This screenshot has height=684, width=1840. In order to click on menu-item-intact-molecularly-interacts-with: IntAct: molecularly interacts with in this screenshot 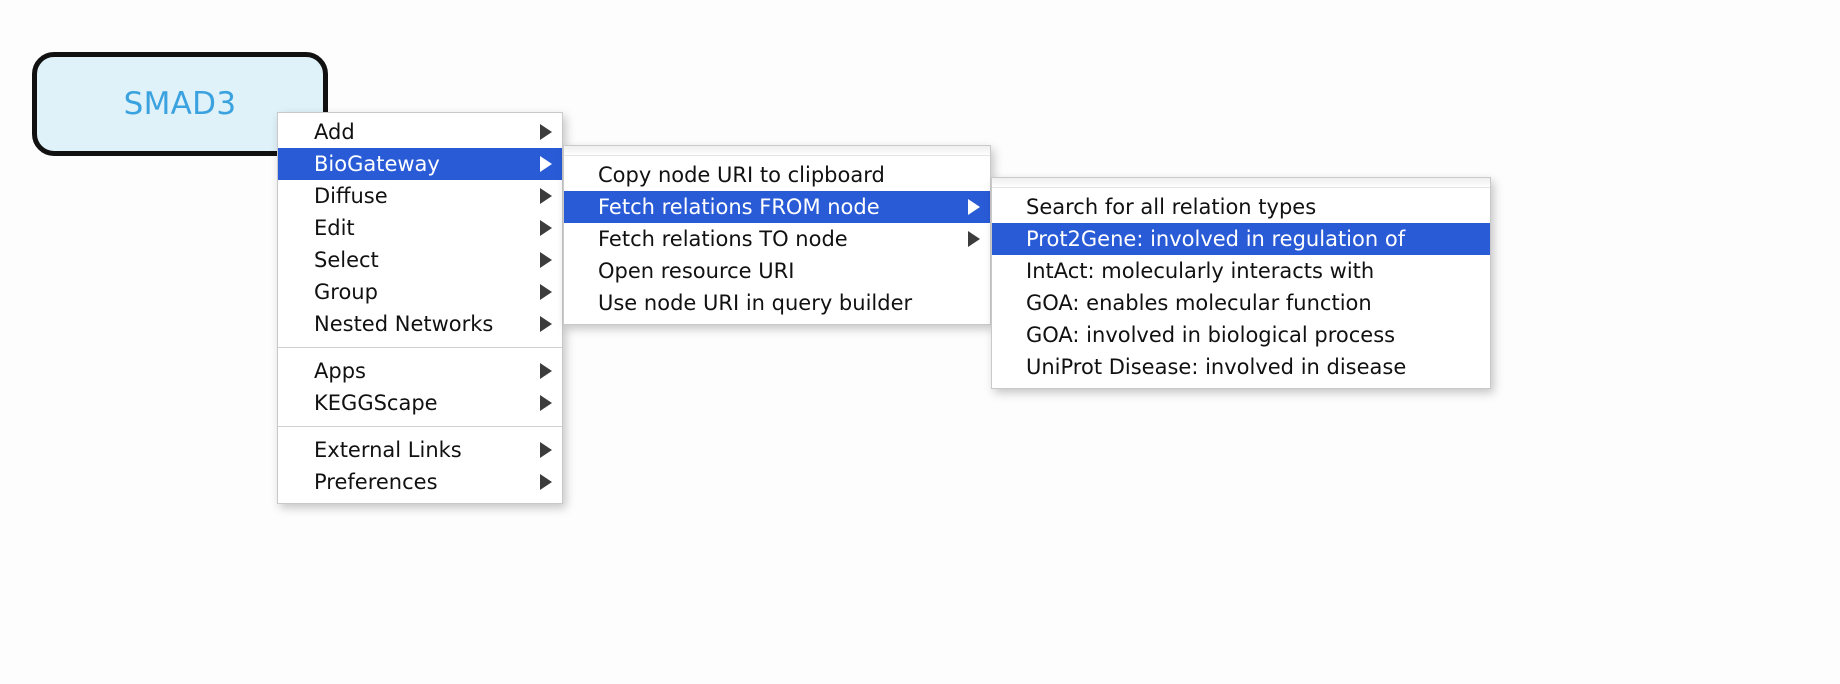, I will do `click(1241, 271)`.